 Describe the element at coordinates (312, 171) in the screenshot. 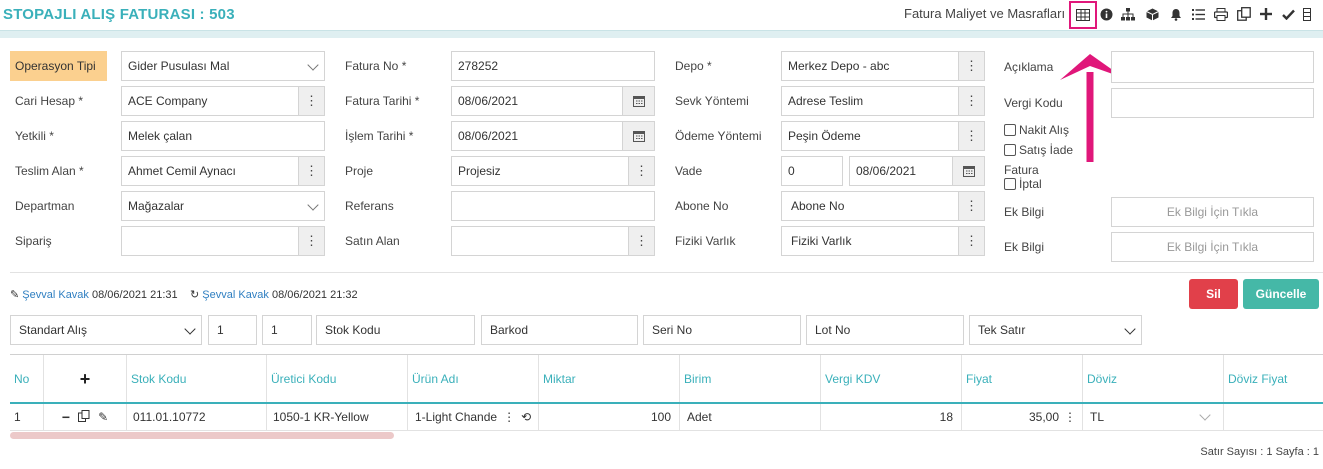

I see `receiver-menu-icon: ⋮` at that location.